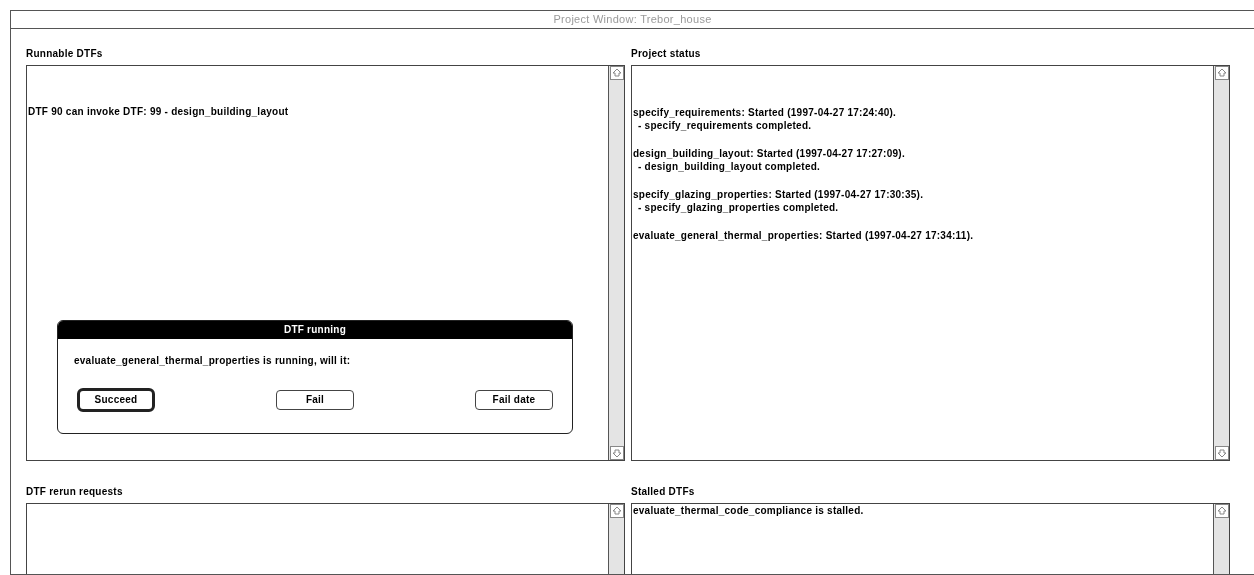 Image resolution: width=1254 pixels, height=575 pixels. I want to click on text-line: evaluate_thermal_code_compliance is stalled., so click(749, 510).